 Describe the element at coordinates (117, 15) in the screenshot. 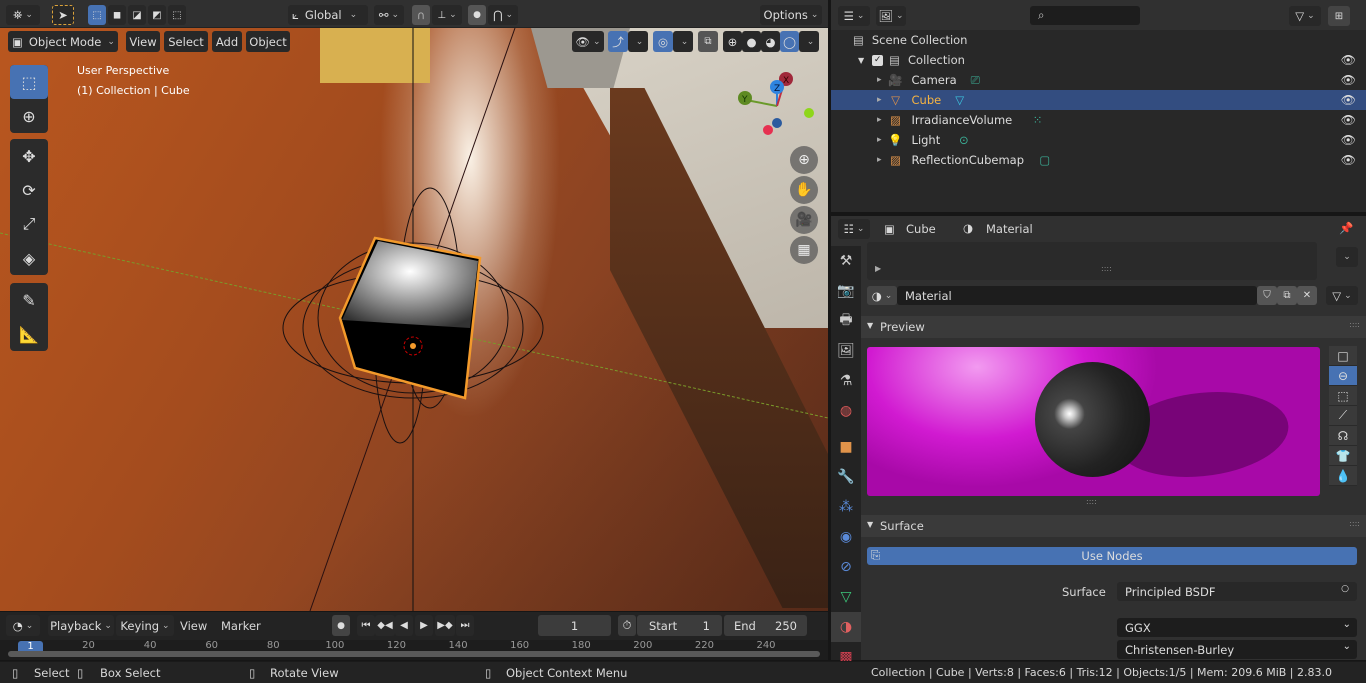

I see `select-mode-extend: ◼` at that location.